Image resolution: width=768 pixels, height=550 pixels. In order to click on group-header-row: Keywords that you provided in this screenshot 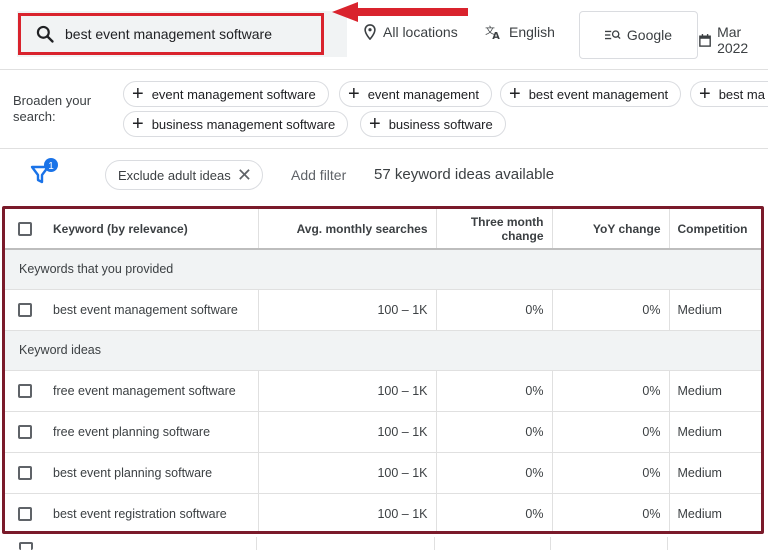, I will do `click(383, 269)`.